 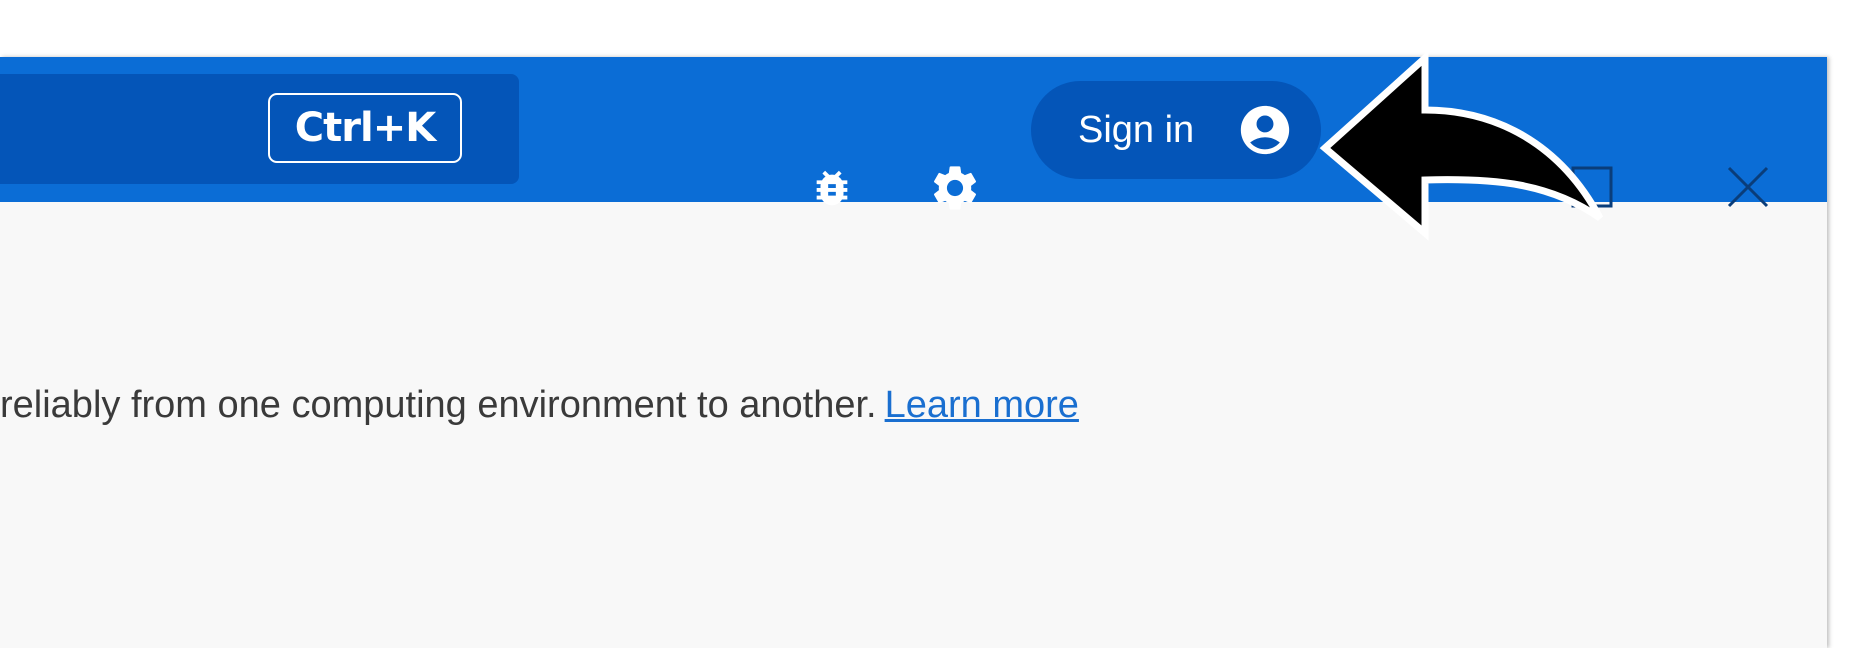 What do you see at coordinates (982, 405) in the screenshot?
I see `learn-more-link: Learn more` at bounding box center [982, 405].